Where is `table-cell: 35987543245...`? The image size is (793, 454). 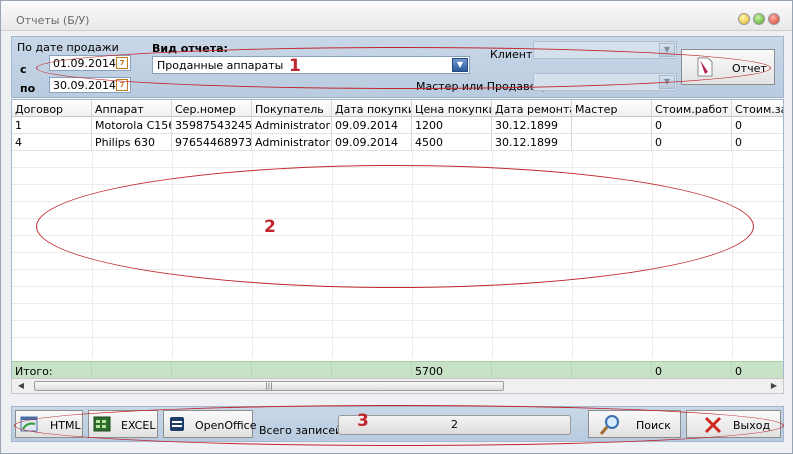 table-cell: 35987543245... is located at coordinates (212, 125).